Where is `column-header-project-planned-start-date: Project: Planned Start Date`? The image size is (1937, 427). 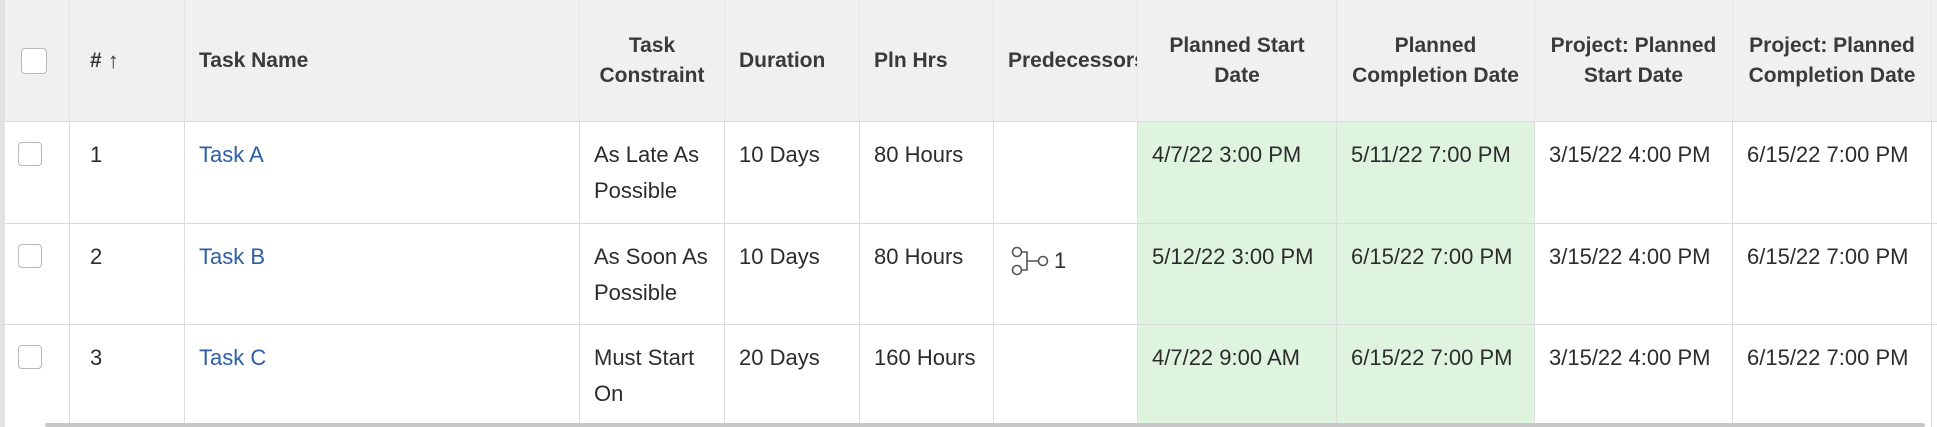 column-header-project-planned-start-date: Project: Planned Start Date is located at coordinates (1634, 60).